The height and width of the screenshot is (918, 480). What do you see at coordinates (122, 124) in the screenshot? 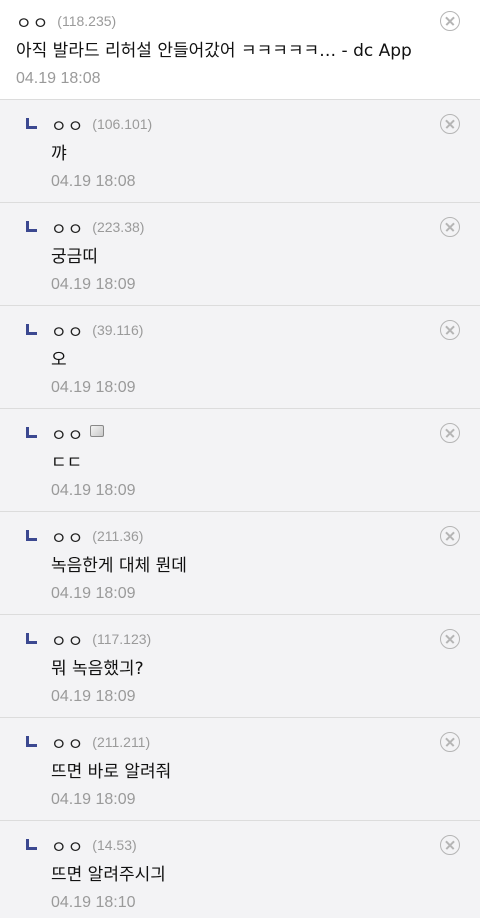
I see `comment-ip: (106.101)` at bounding box center [122, 124].